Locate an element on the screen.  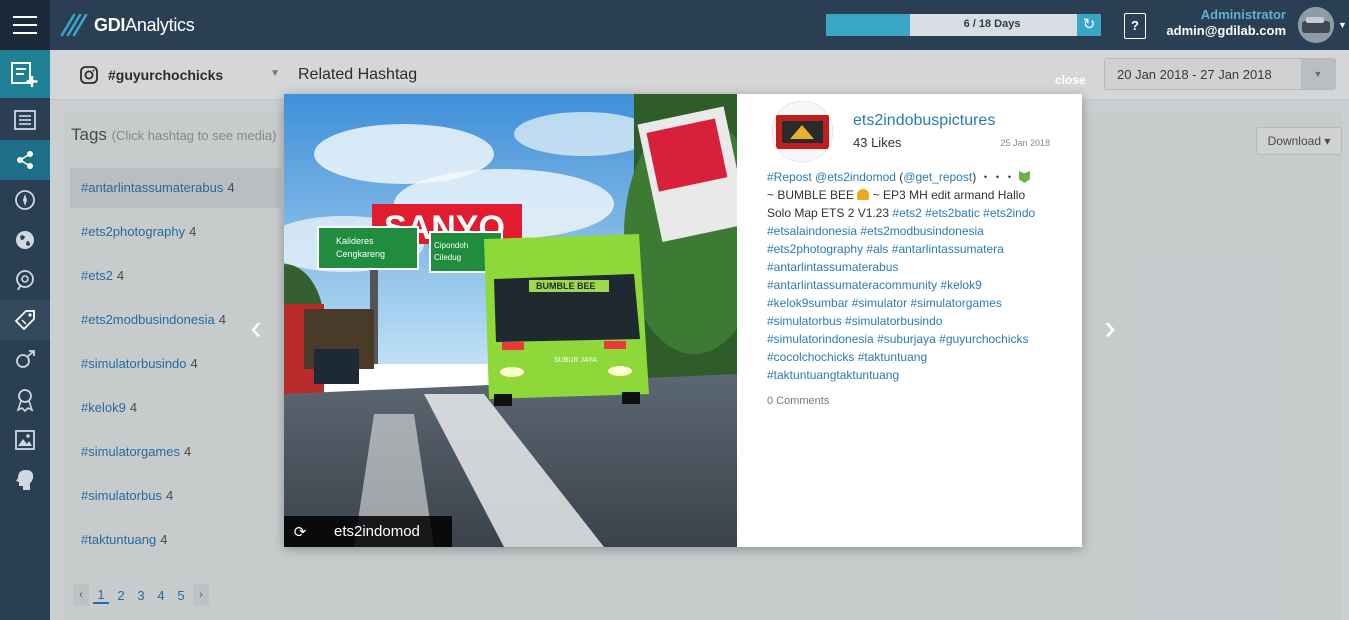
photo-sign-left-2: Cengkareng is located at coordinates (360, 254).